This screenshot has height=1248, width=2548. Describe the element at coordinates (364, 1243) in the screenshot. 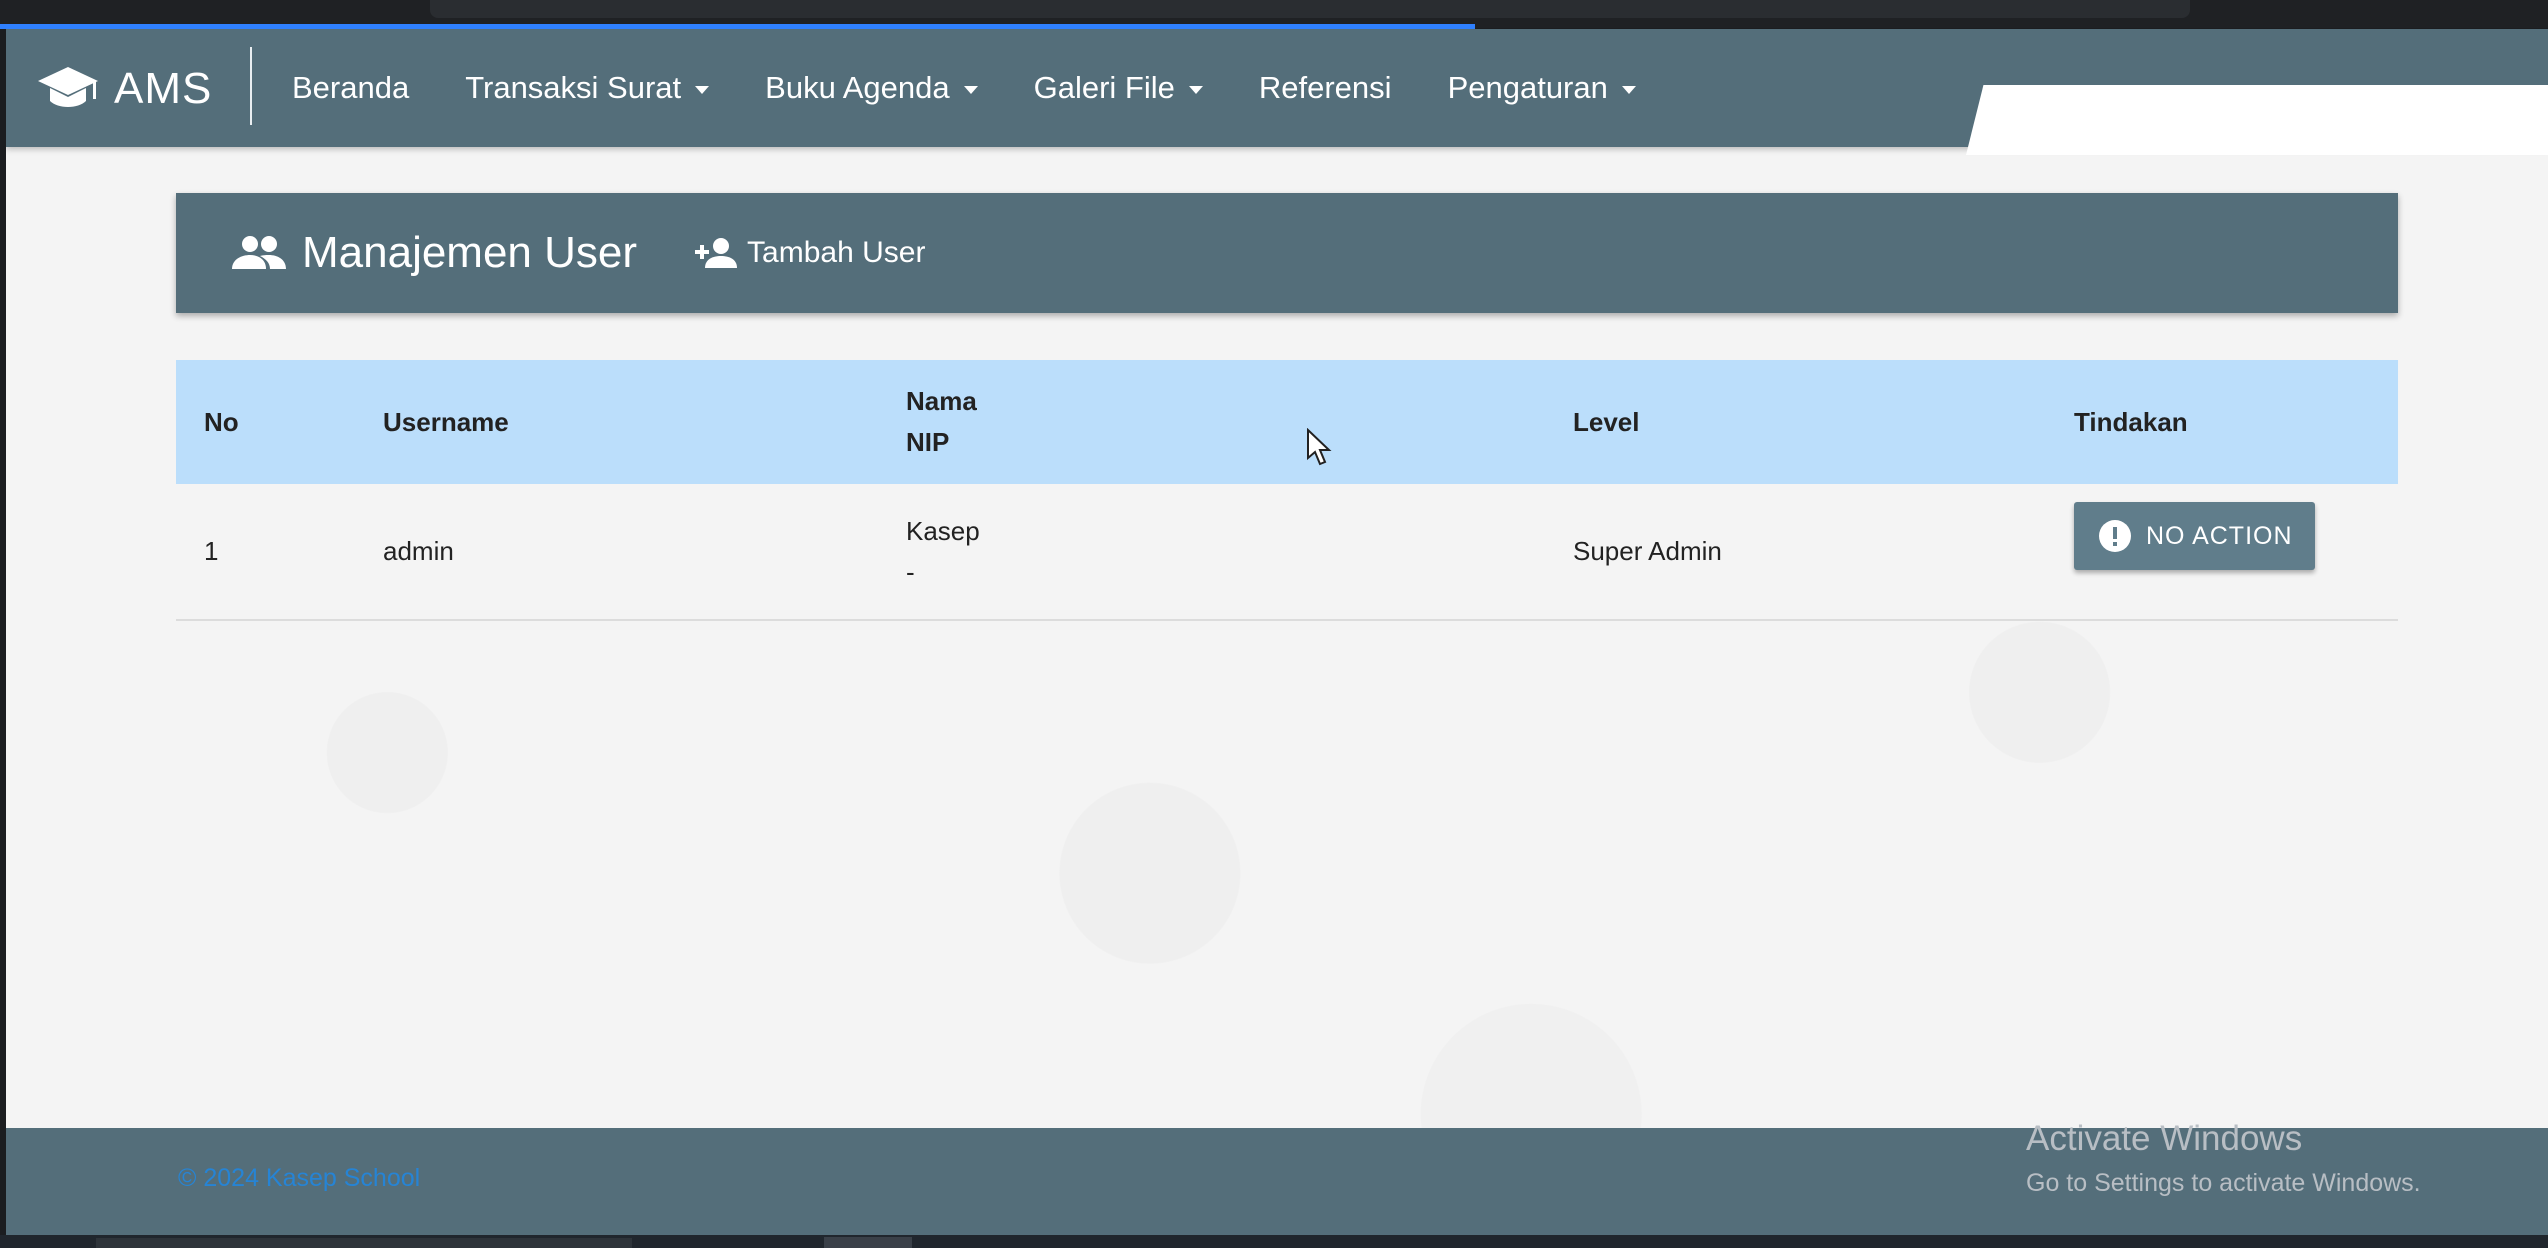

I see `taskbar-search` at that location.